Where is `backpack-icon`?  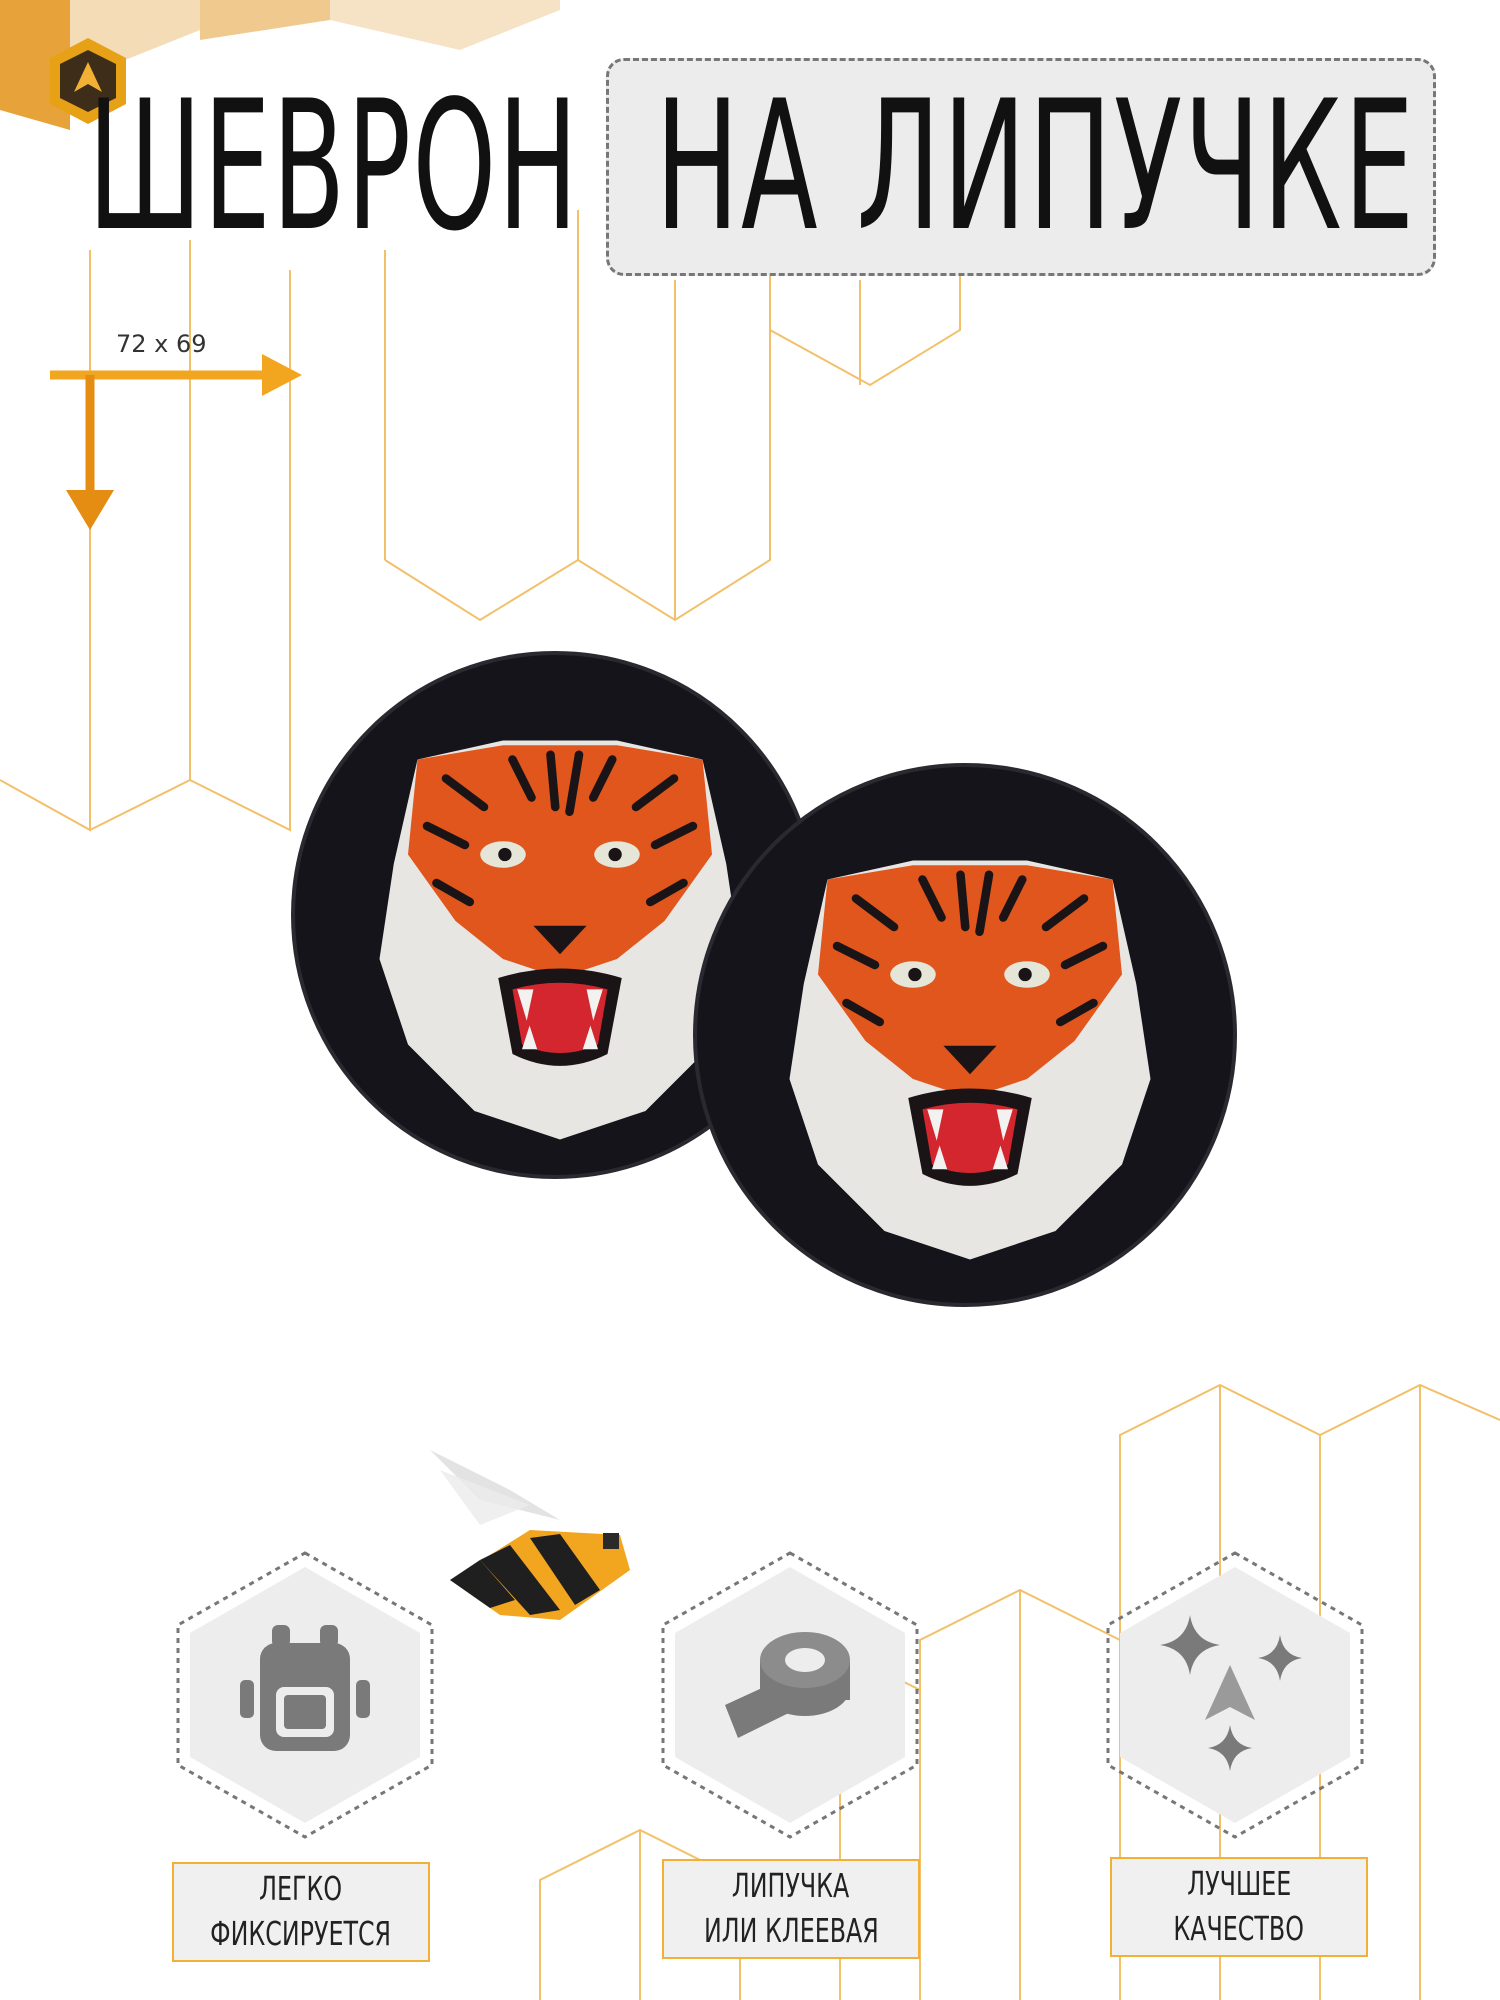
backpack-icon is located at coordinates (305, 1688).